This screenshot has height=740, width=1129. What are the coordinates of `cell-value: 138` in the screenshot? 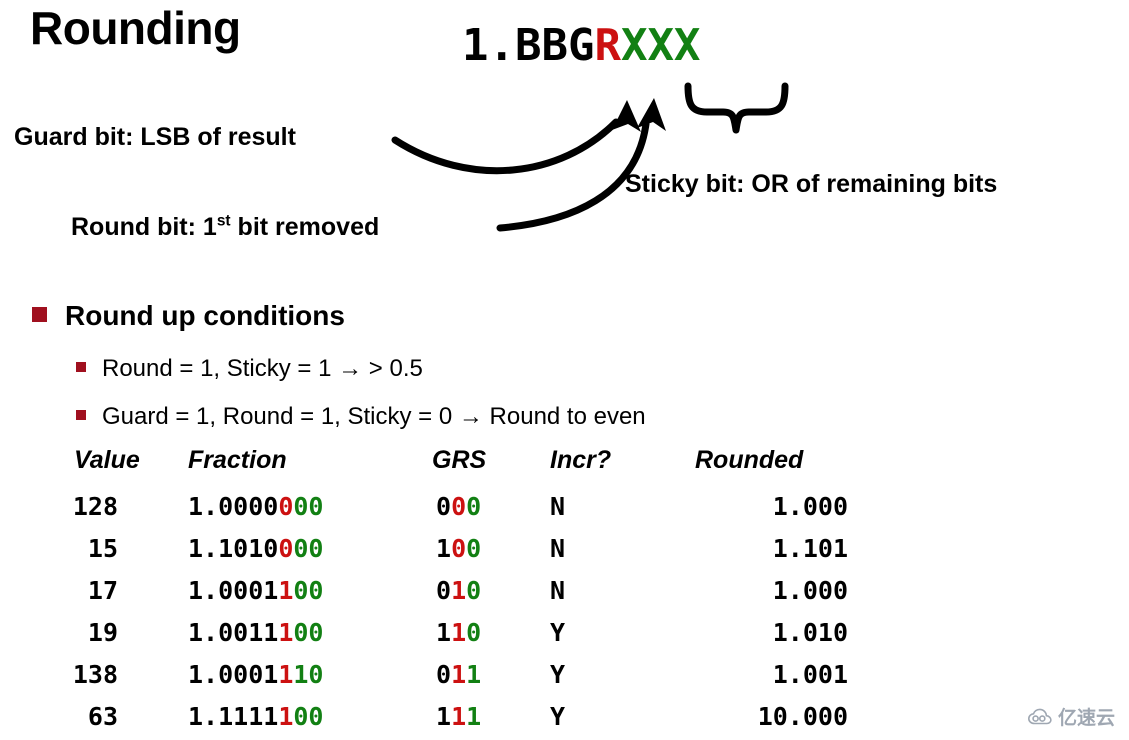 It's located at (95, 674).